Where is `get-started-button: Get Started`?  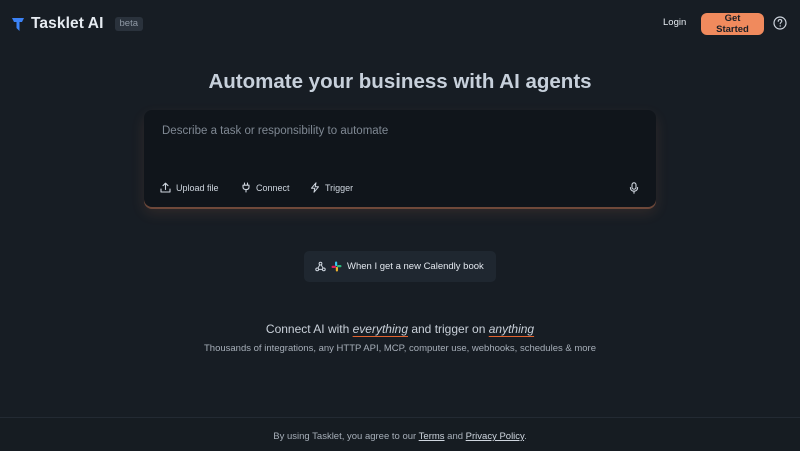 get-started-button: Get Started is located at coordinates (732, 24).